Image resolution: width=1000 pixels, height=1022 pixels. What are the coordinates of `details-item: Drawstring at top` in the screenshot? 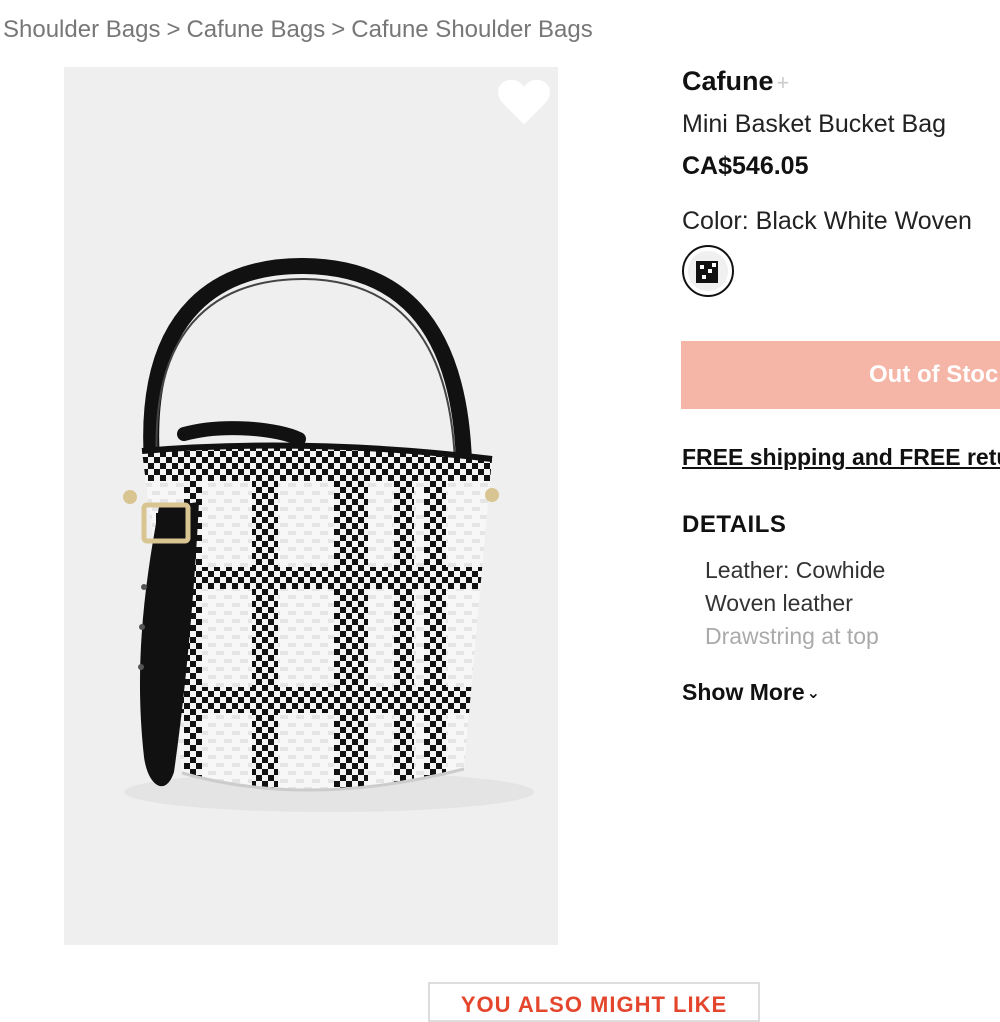 It's located at (792, 636).